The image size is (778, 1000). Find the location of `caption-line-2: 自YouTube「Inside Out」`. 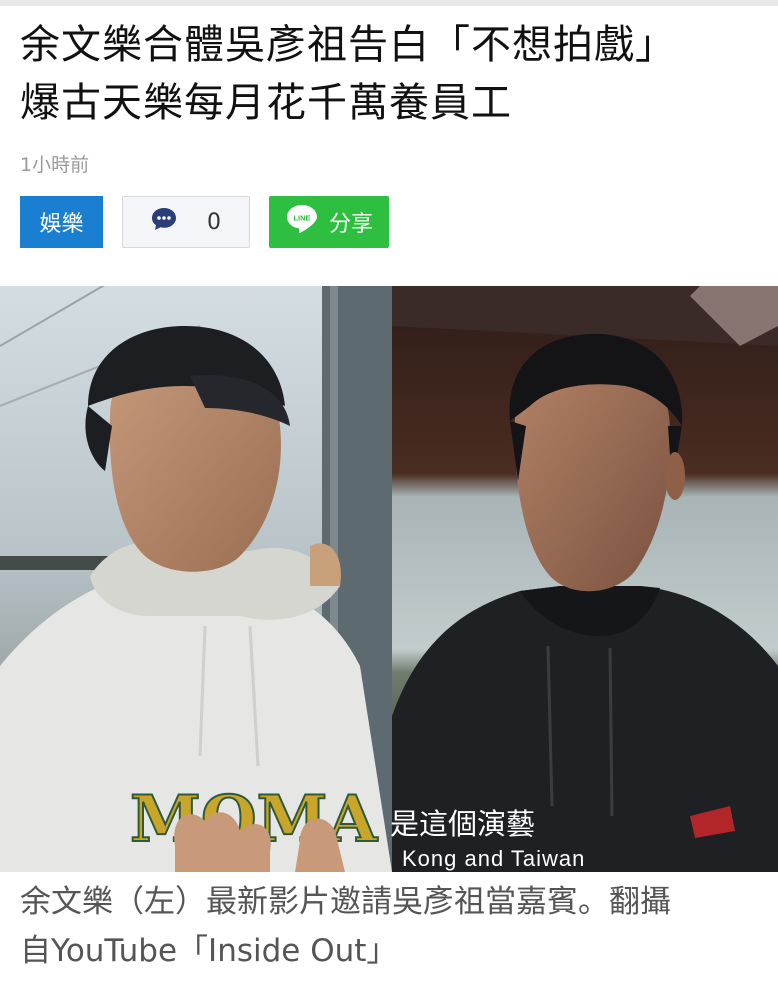

caption-line-2: 自YouTube「Inside Out」 is located at coordinates (209, 951).